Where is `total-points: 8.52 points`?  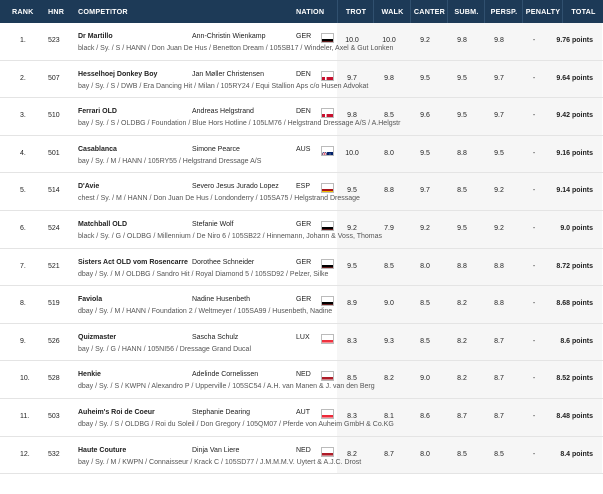 total-points: 8.52 points is located at coordinates (574, 379).